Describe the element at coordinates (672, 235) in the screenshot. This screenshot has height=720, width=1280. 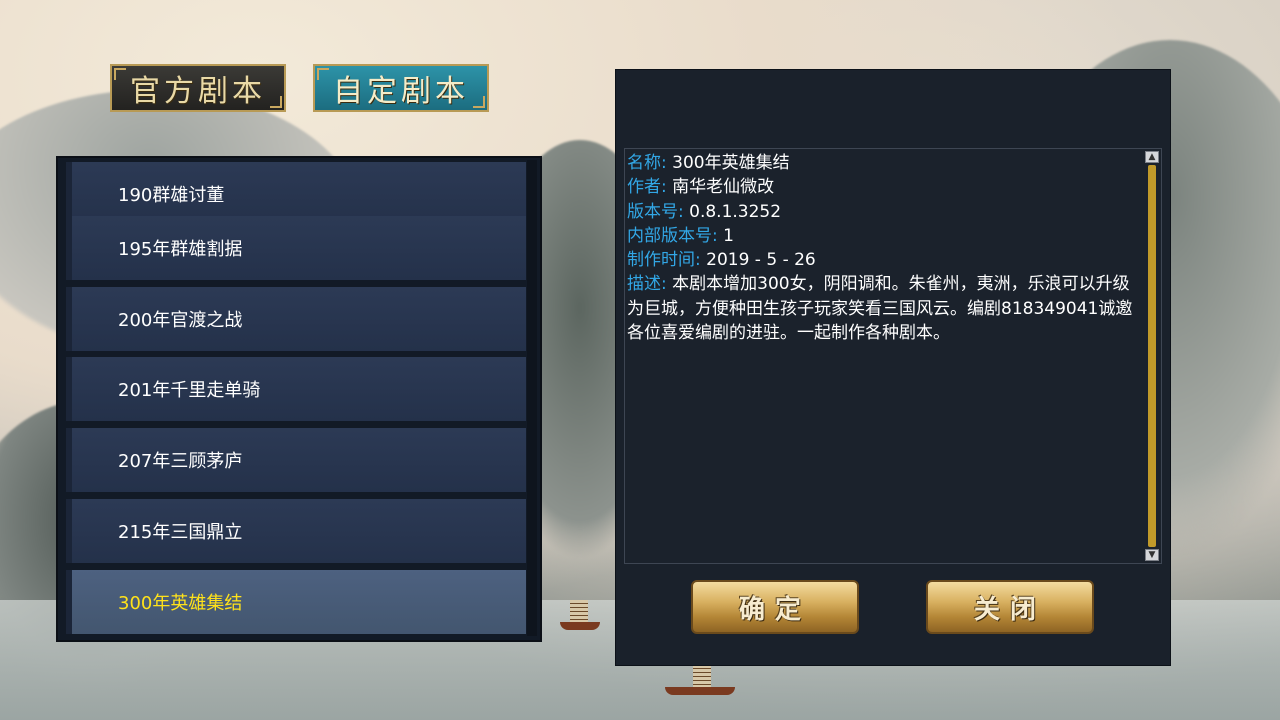
I see `internal-version-label: 内部版本号:` at that location.